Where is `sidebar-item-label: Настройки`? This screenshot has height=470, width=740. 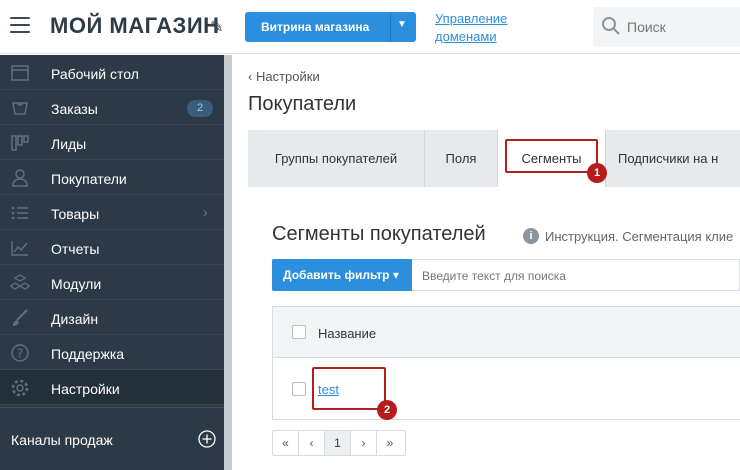 sidebar-item-label: Настройки is located at coordinates (85, 389).